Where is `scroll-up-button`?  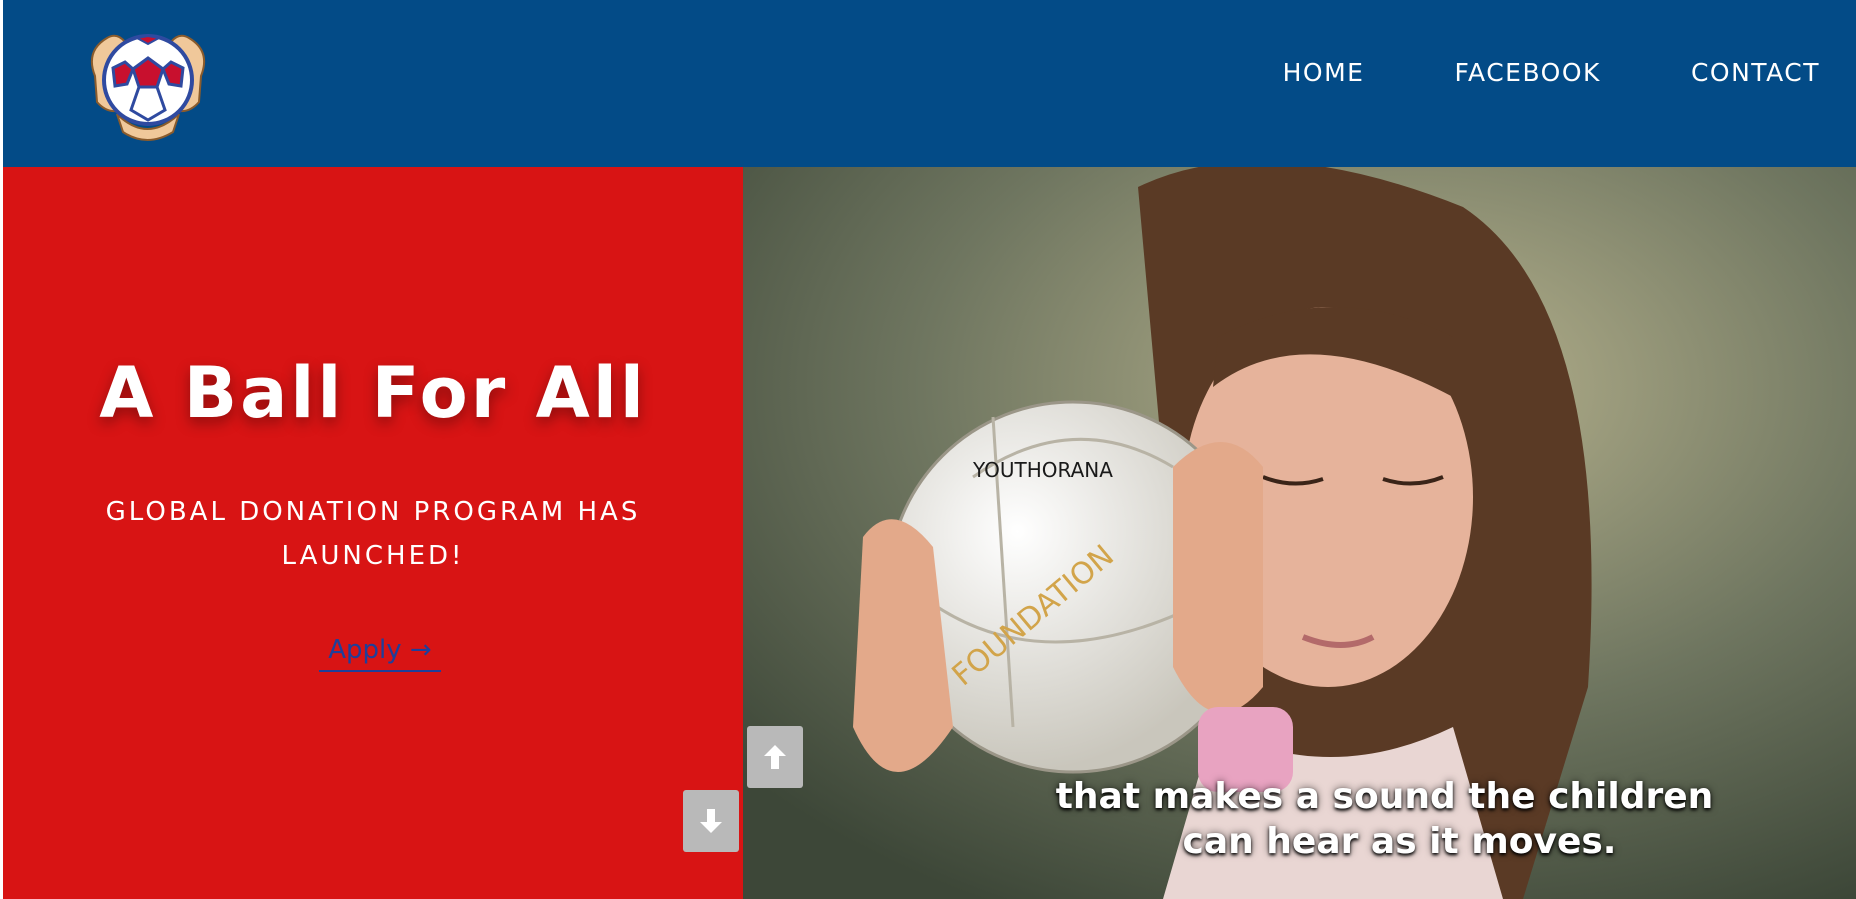
scroll-up-button is located at coordinates (775, 757).